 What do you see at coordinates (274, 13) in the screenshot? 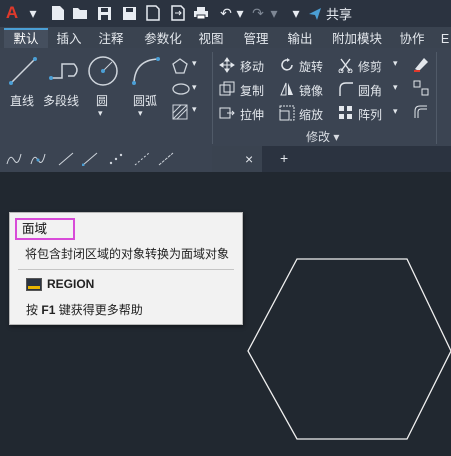
I see `redo-dropdown-icon: ▾` at bounding box center [274, 13].